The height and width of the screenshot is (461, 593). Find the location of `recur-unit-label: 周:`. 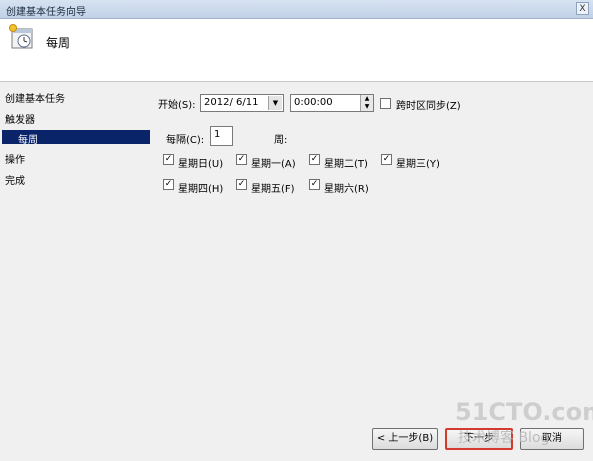

recur-unit-label: 周: is located at coordinates (281, 140).